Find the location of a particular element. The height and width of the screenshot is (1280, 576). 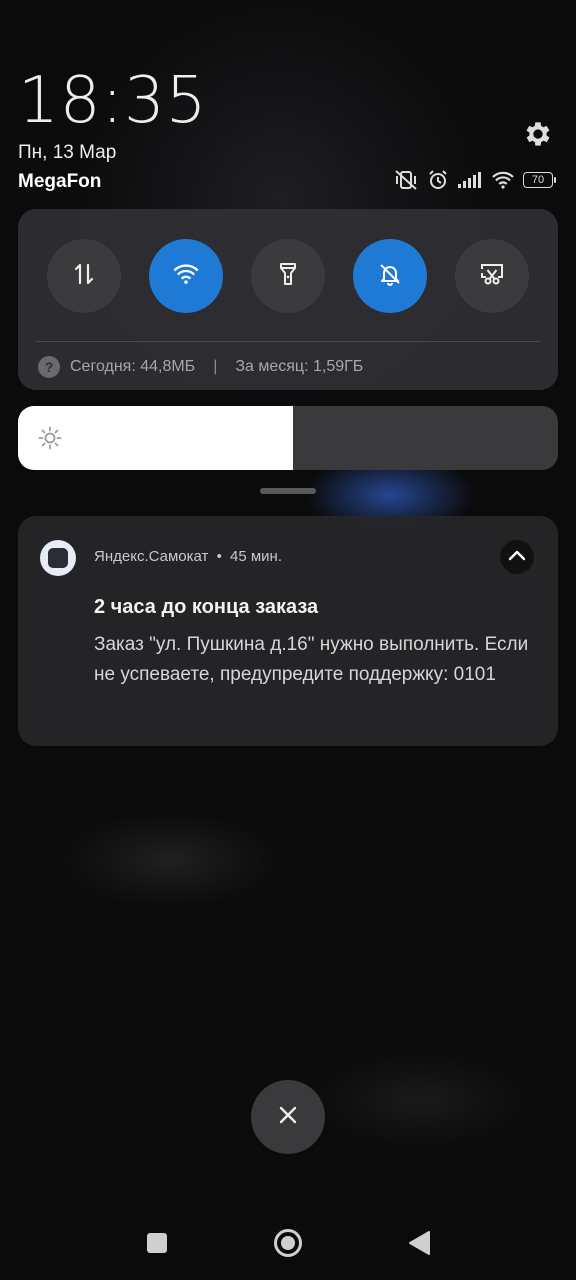

data-usage-row: ? Сегодня: 44,8МБ | За месяц: 1,59ГБ is located at coordinates (200, 367).